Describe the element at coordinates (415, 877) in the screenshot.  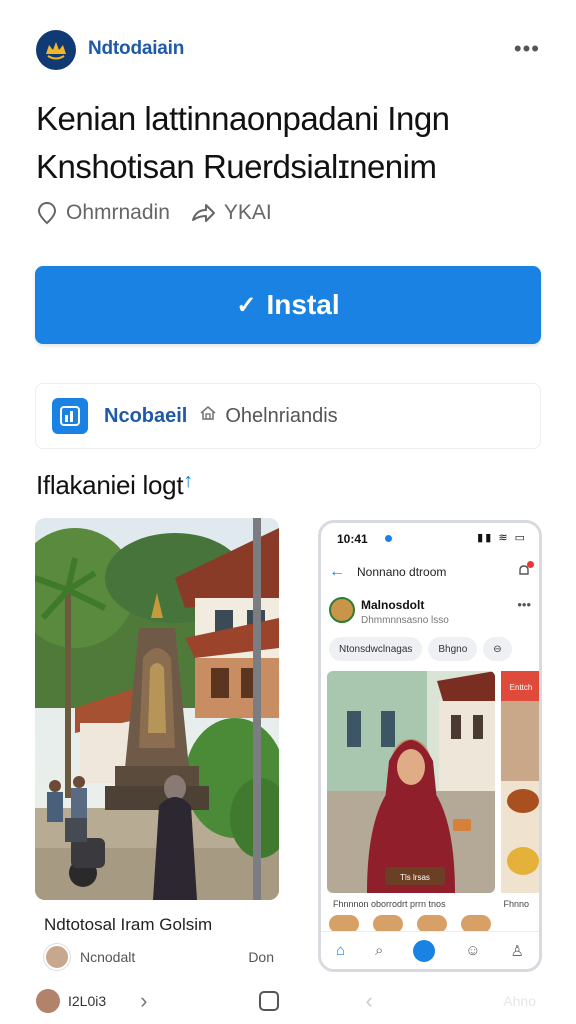
I see `photo-caption: Tls lrsas` at that location.